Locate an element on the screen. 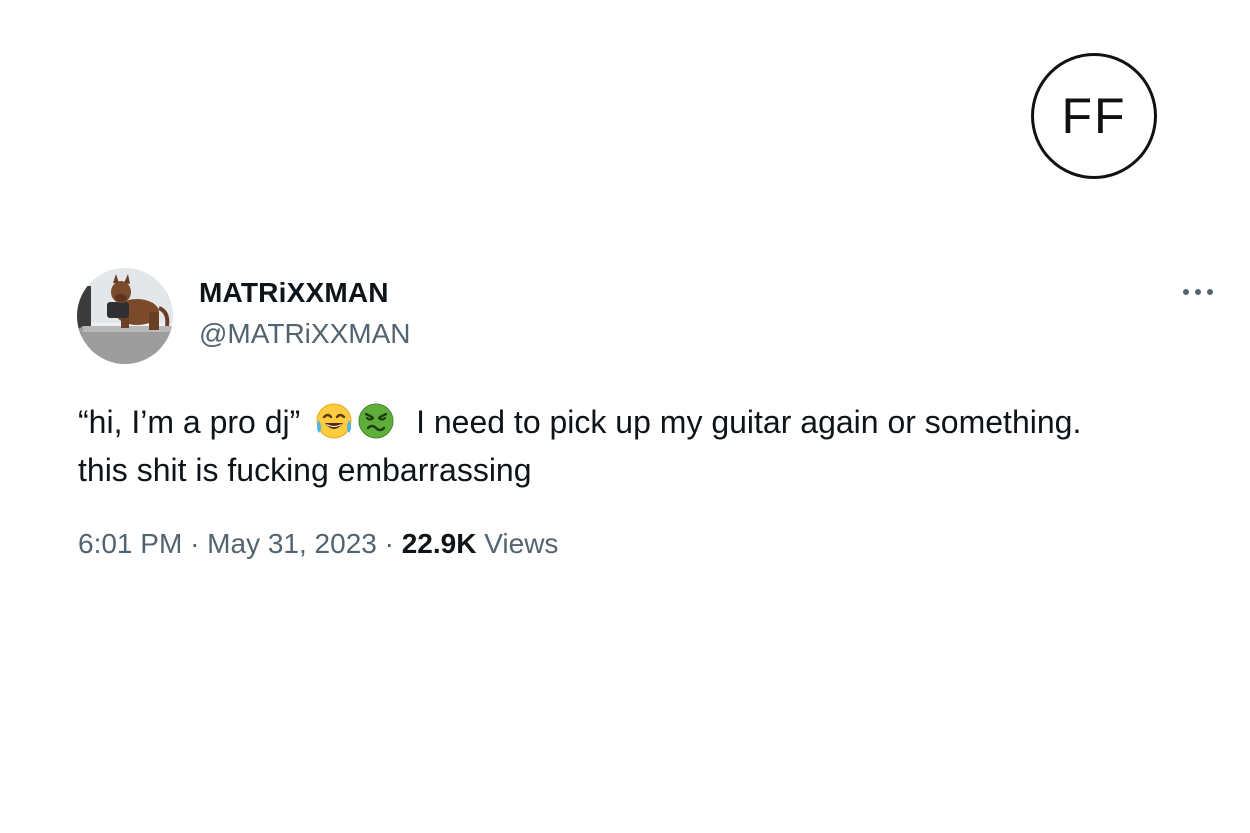 The image size is (1250, 833). author-display-name: MATRiXXMAN is located at coordinates (294, 293).